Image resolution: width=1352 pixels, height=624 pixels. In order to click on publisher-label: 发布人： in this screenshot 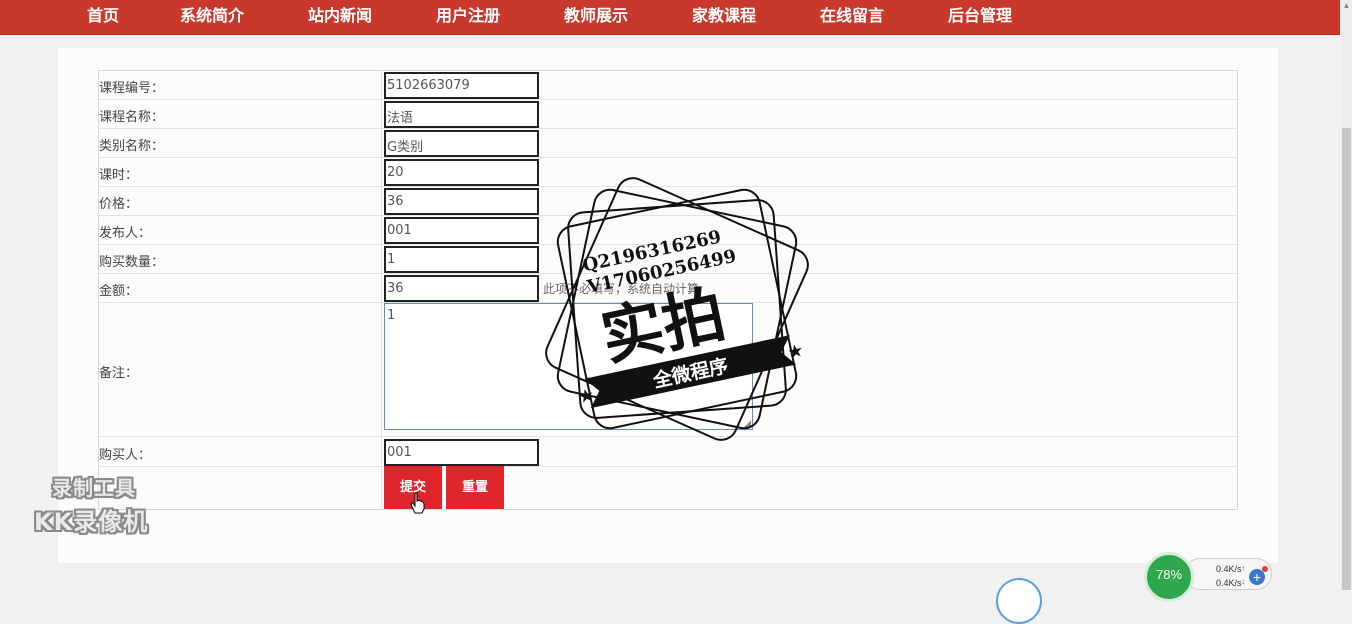, I will do `click(125, 233)`.